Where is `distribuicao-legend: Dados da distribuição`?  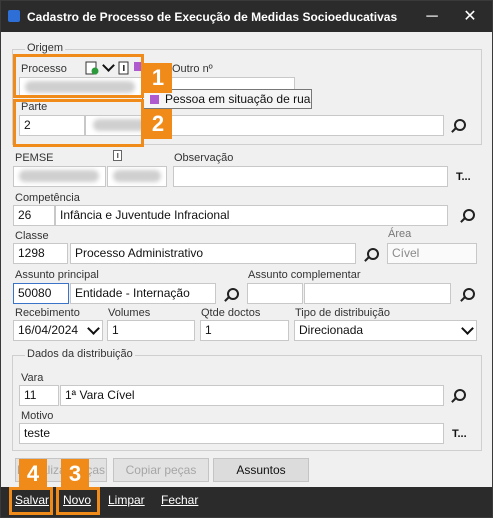
distribuicao-legend: Dados da distribuição is located at coordinates (80, 354).